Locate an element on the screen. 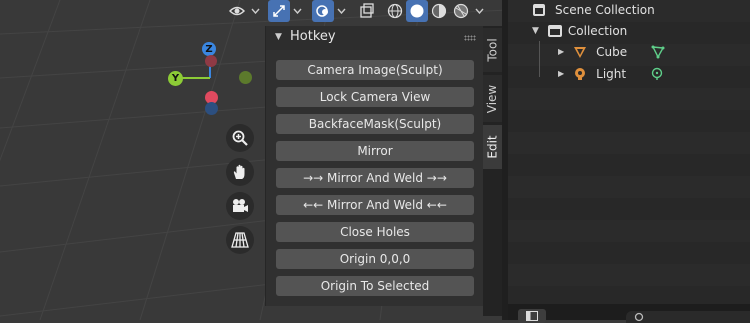 The height and width of the screenshot is (323, 750). camera-icon is located at coordinates (240, 205).